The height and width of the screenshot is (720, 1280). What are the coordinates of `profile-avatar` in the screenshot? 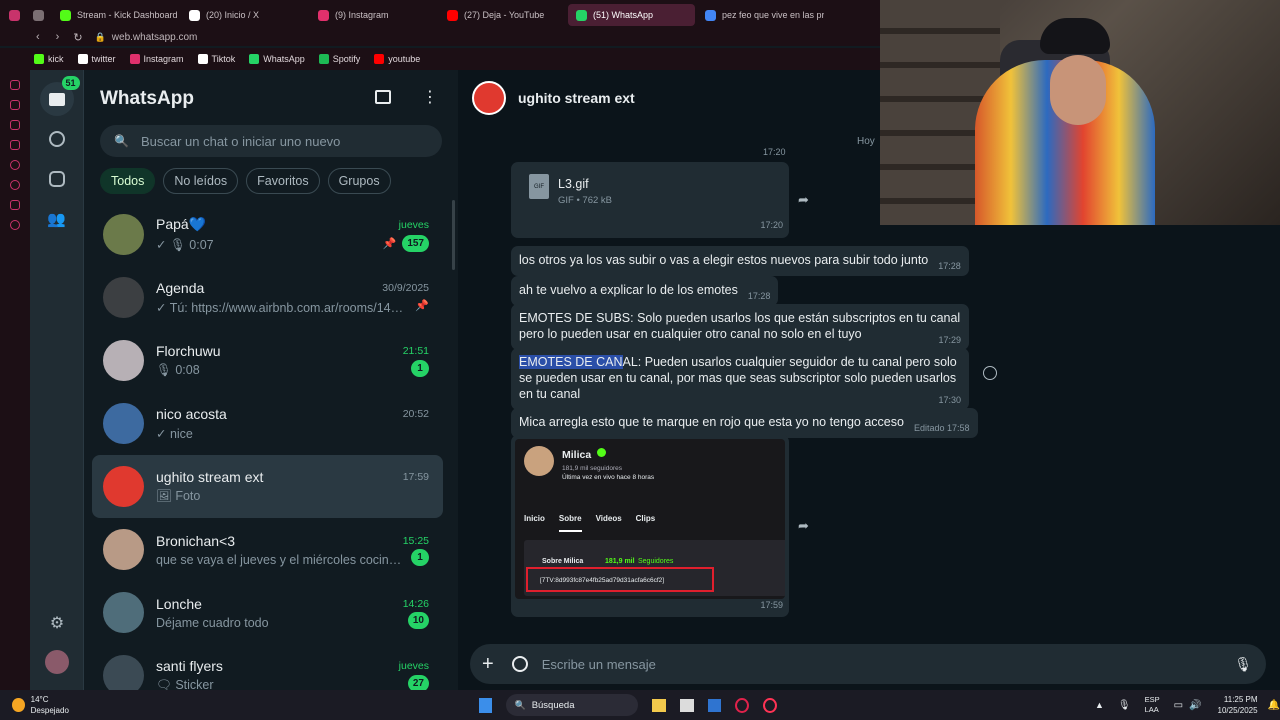 It's located at (57, 662).